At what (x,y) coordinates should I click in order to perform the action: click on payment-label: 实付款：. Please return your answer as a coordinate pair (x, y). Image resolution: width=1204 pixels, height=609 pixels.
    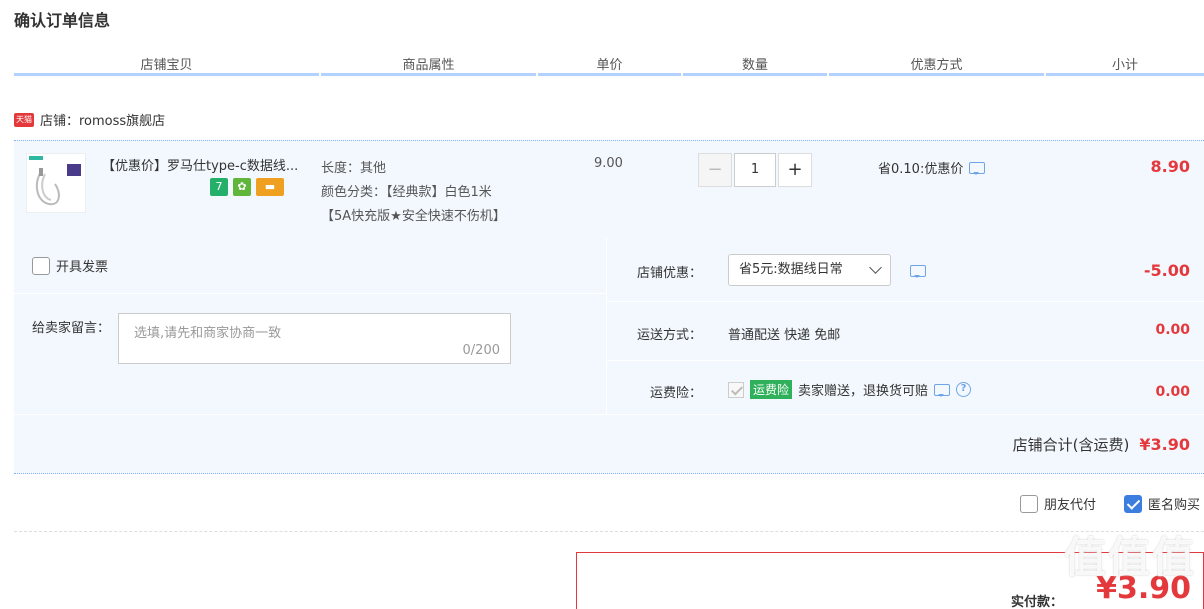
    Looking at the image, I should click on (1036, 602).